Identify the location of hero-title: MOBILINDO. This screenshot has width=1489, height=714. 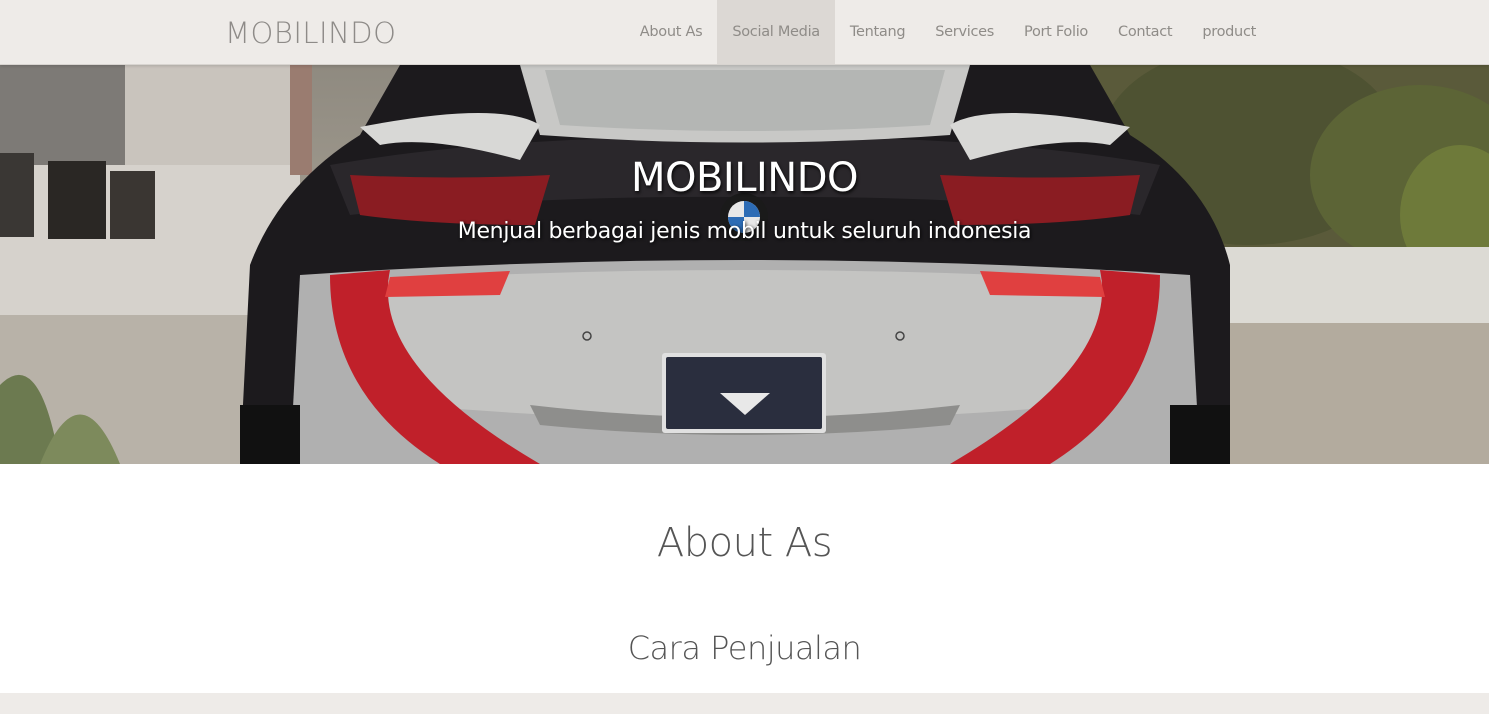
(744, 178).